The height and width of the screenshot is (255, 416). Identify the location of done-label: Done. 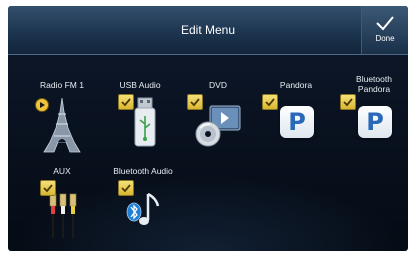
(385, 38).